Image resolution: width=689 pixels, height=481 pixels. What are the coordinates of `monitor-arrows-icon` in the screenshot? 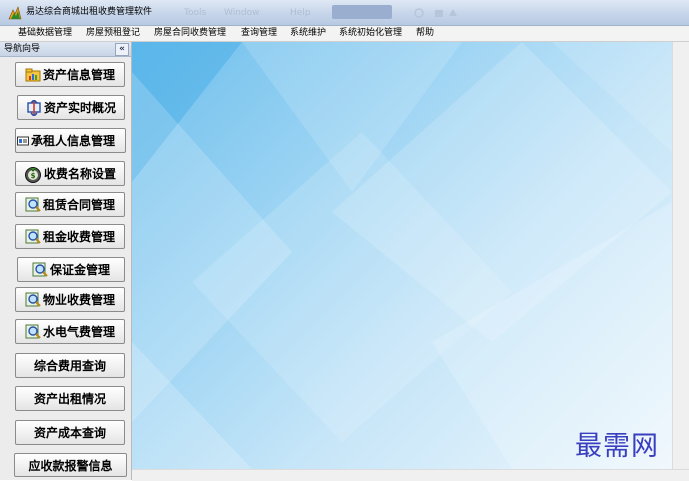 It's located at (34, 107).